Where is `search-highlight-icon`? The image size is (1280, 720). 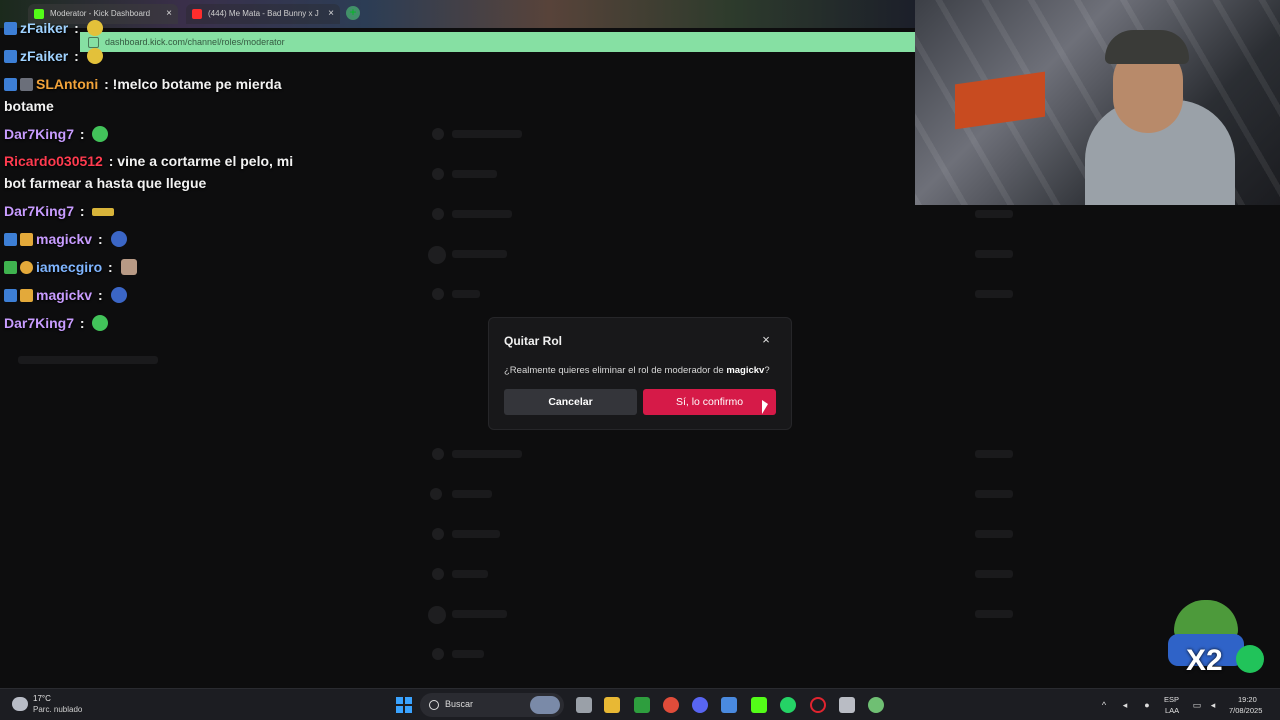 search-highlight-icon is located at coordinates (545, 705).